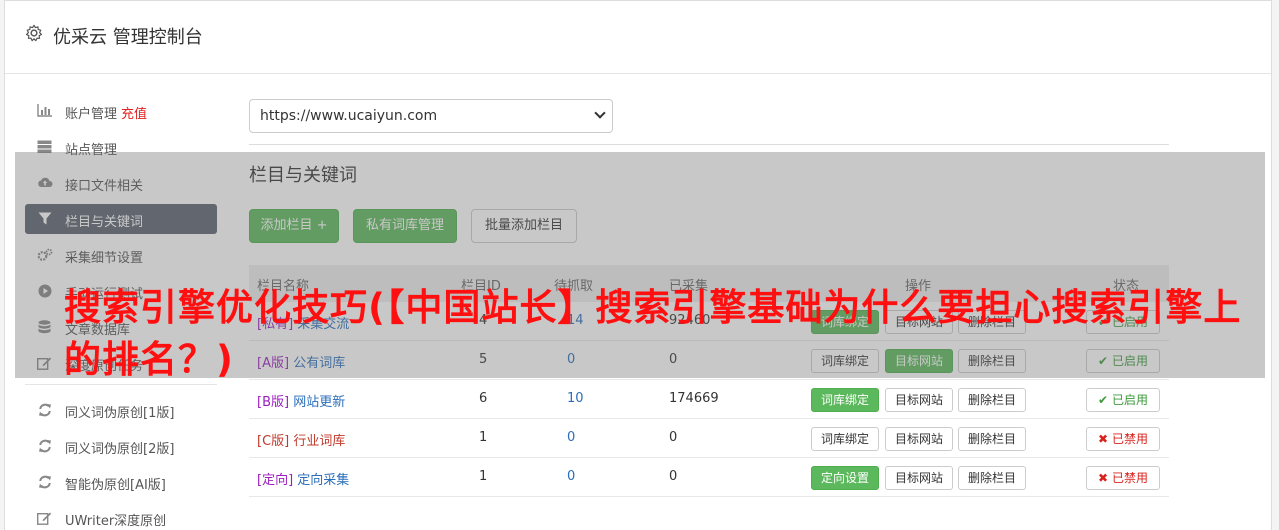 This screenshot has width=1279, height=530. What do you see at coordinates (483, 398) in the screenshot?
I see `column-id: 6` at bounding box center [483, 398].